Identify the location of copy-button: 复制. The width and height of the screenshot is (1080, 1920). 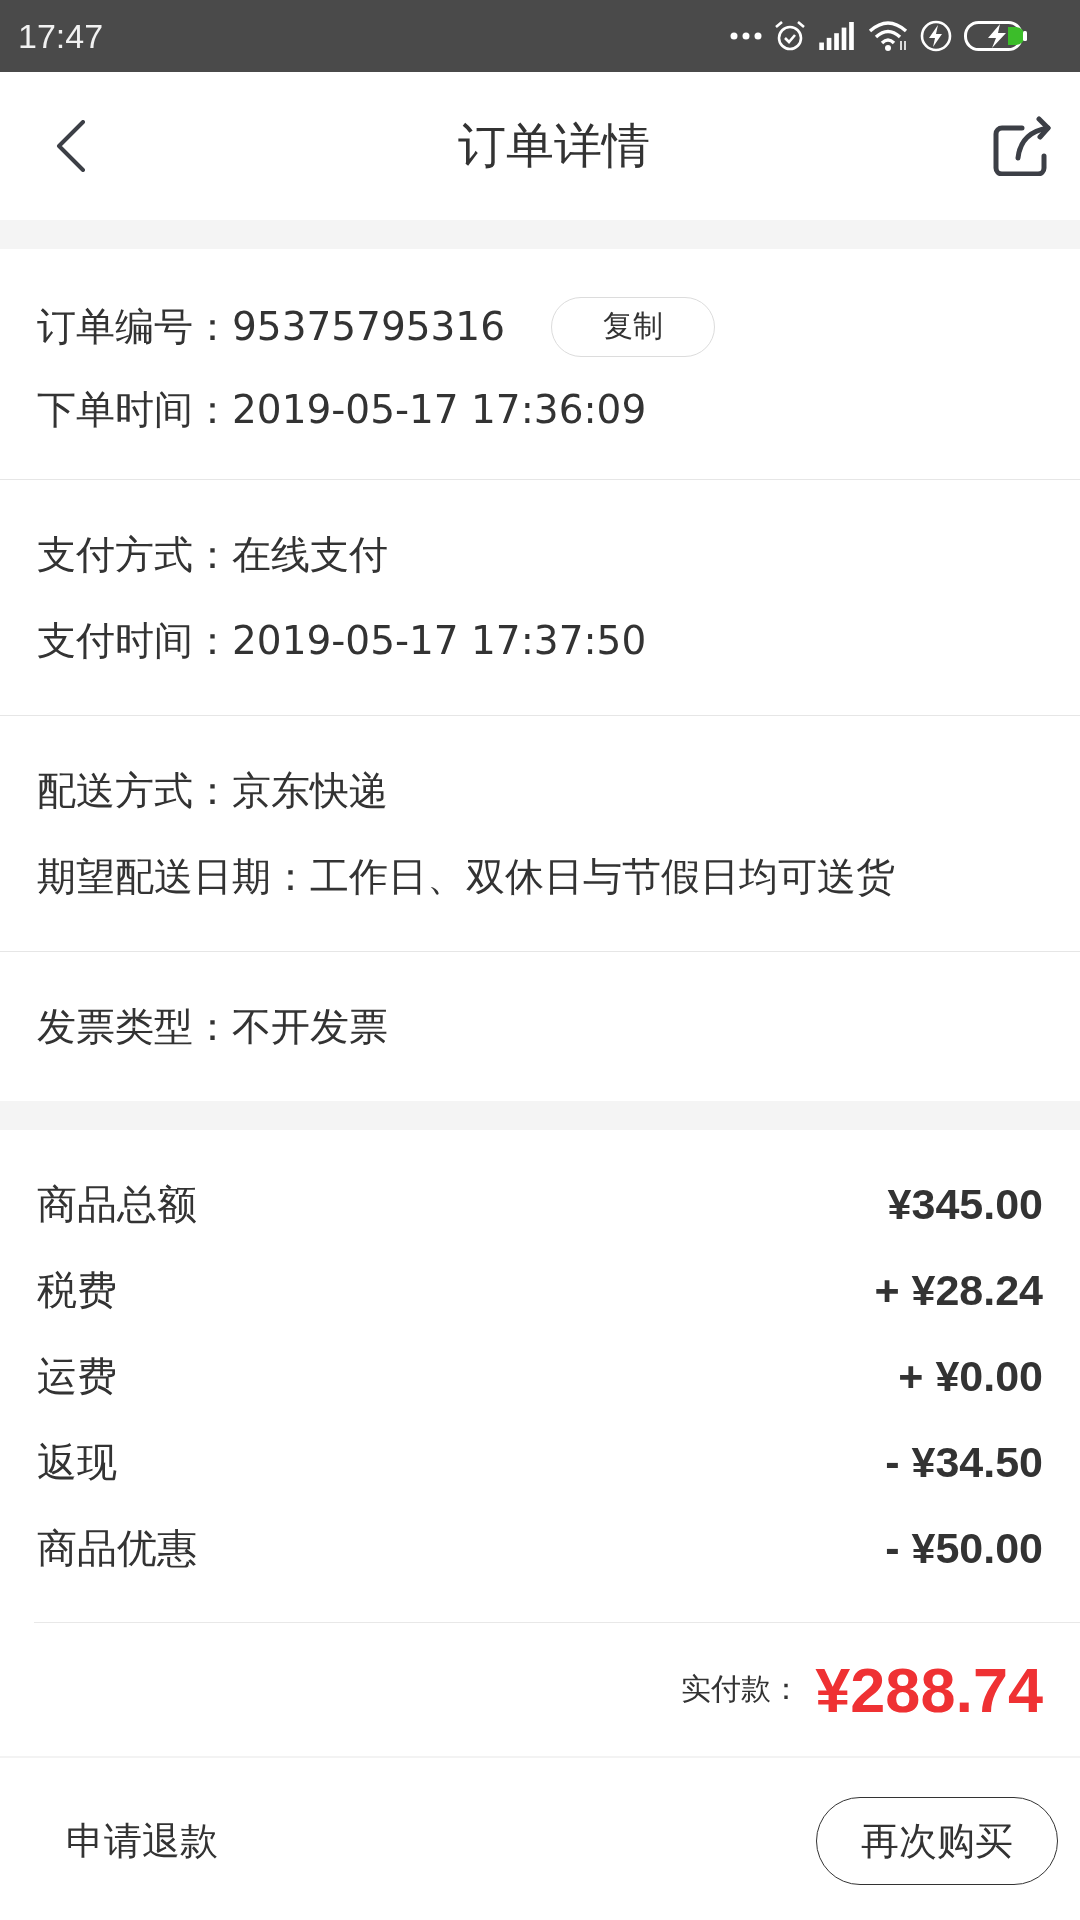
(632, 326).